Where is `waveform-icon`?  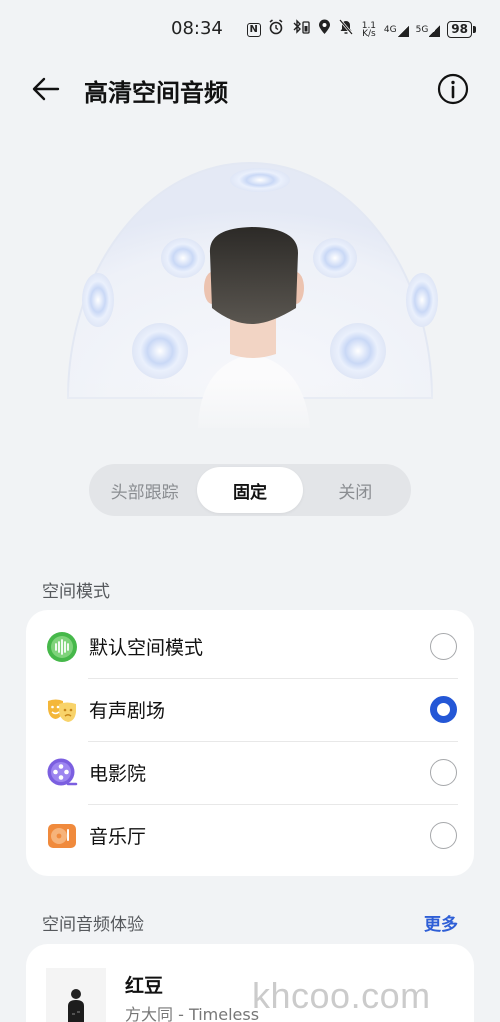
waveform-icon is located at coordinates (62, 647).